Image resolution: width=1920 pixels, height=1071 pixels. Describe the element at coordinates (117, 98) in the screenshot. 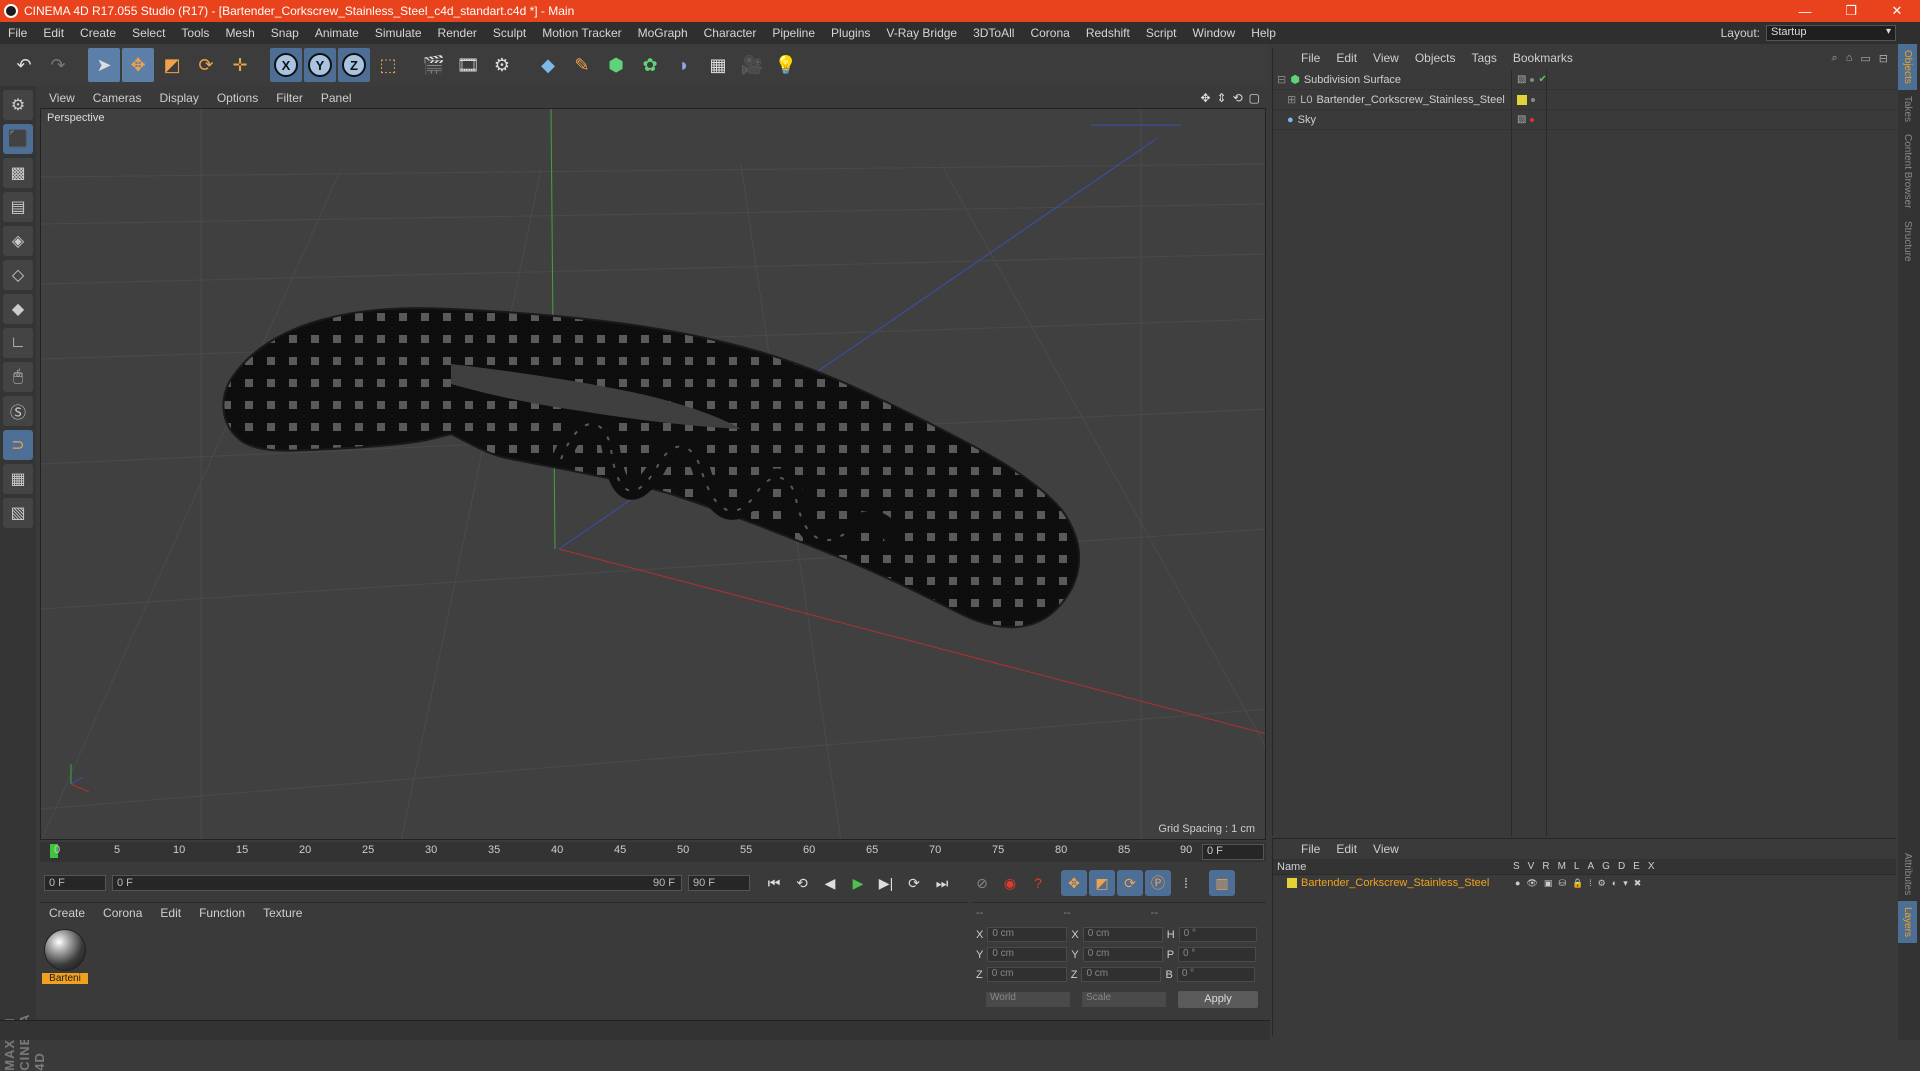

I see `viewport-menu-cameras: Cameras` at that location.